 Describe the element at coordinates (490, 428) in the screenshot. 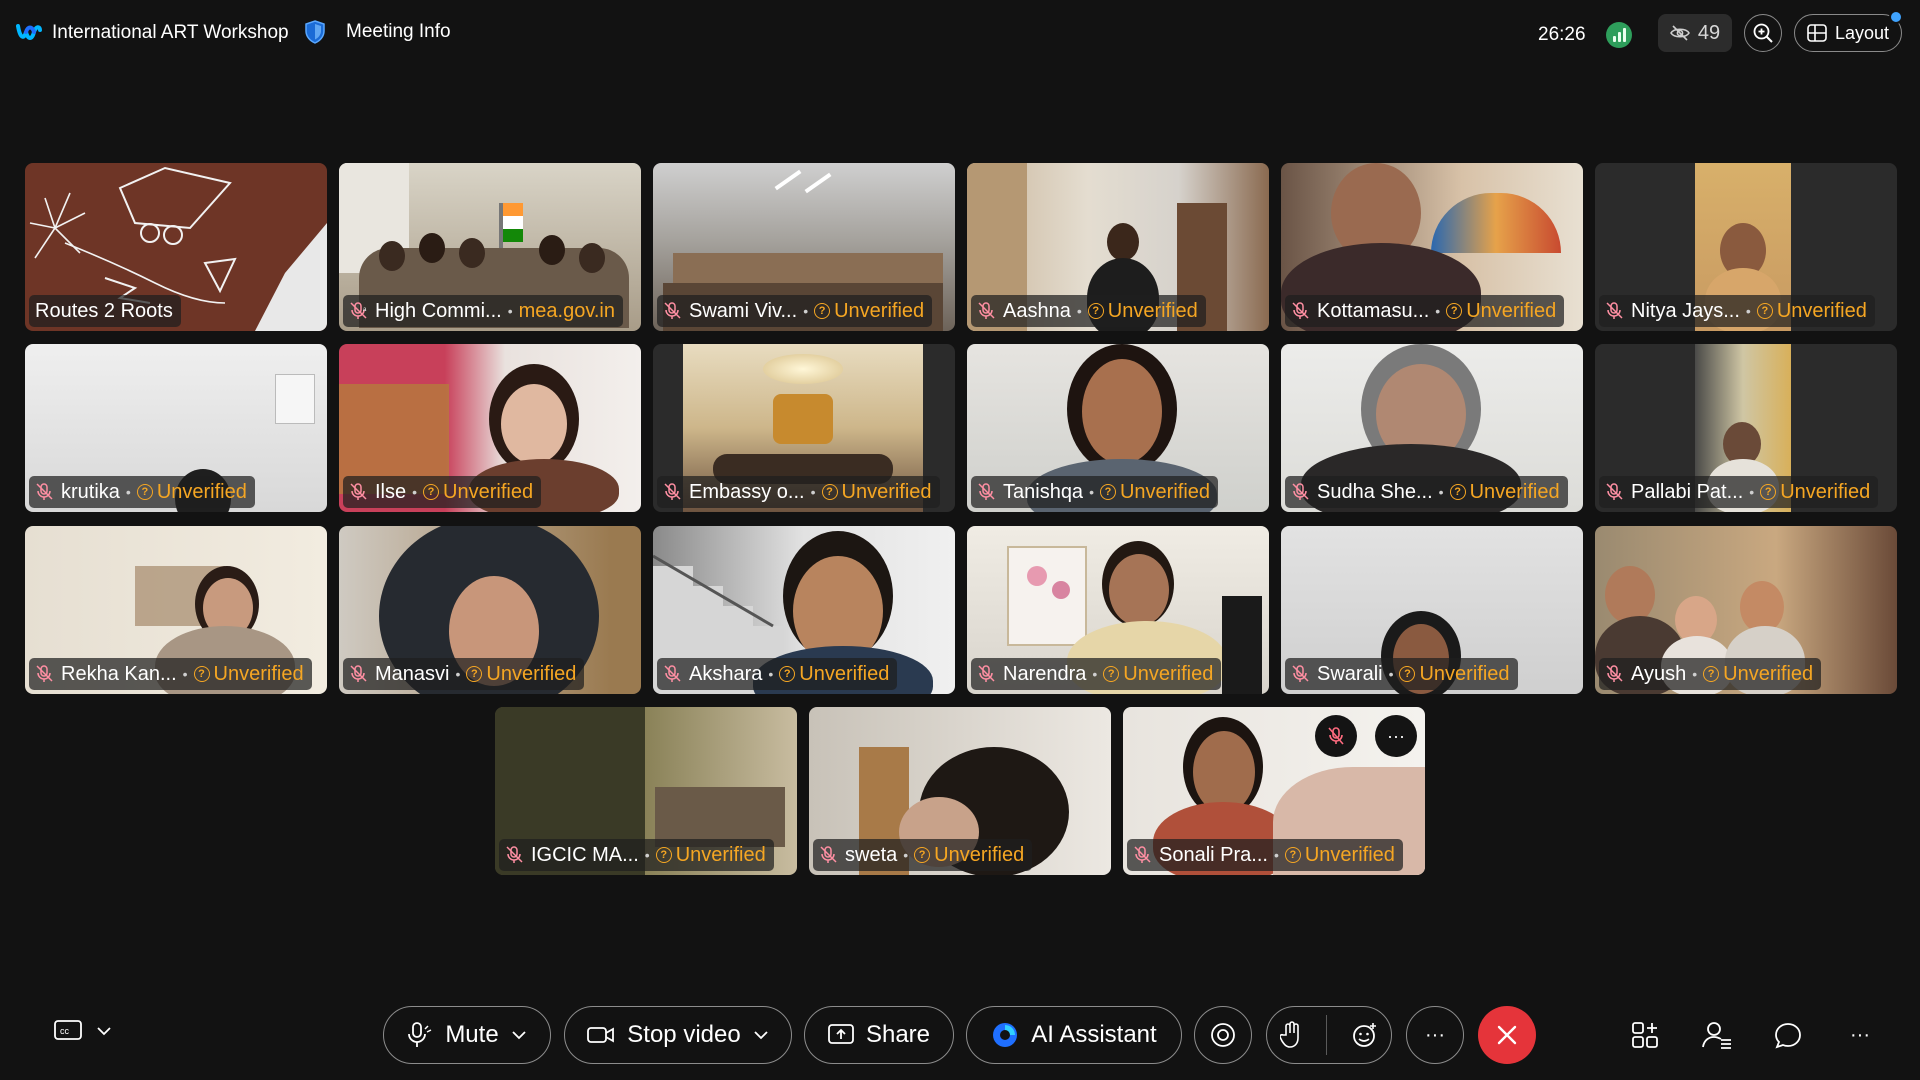

I see `video-tile: Ilse • ? Unverified` at that location.